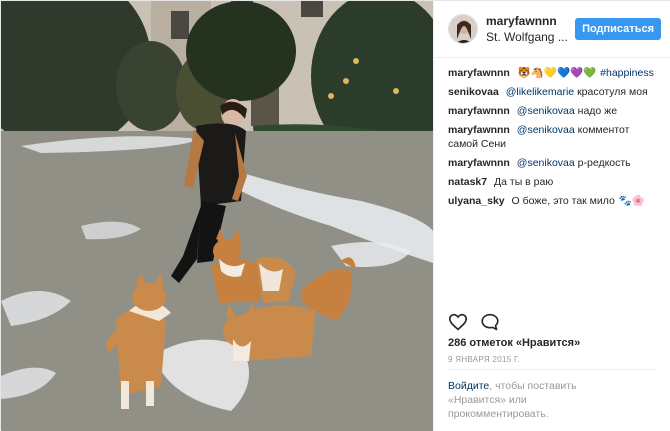 The width and height of the screenshot is (670, 431). What do you see at coordinates (463, 29) in the screenshot?
I see `avatar` at bounding box center [463, 29].